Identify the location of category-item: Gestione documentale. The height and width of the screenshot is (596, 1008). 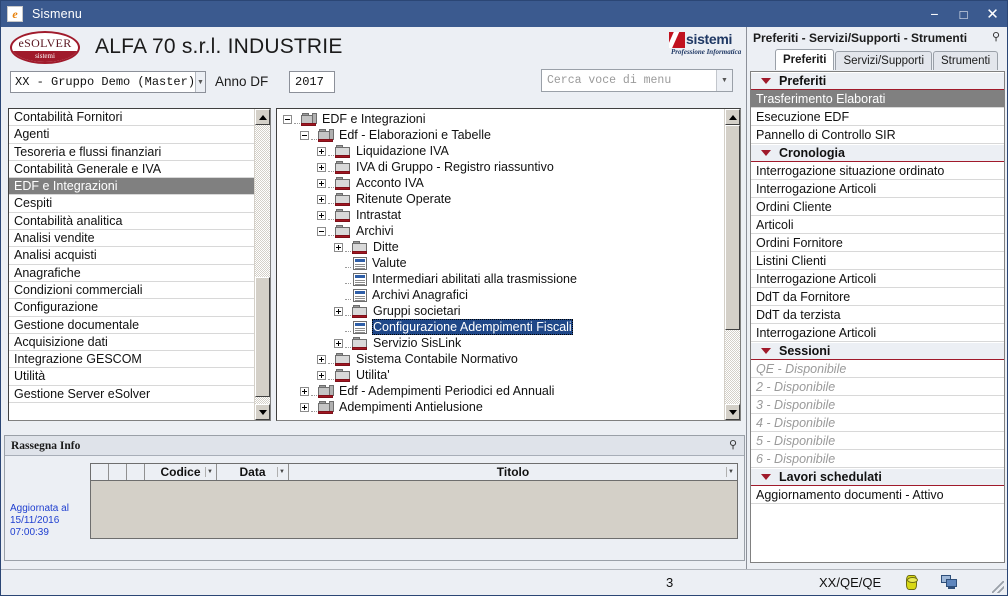
(131, 325).